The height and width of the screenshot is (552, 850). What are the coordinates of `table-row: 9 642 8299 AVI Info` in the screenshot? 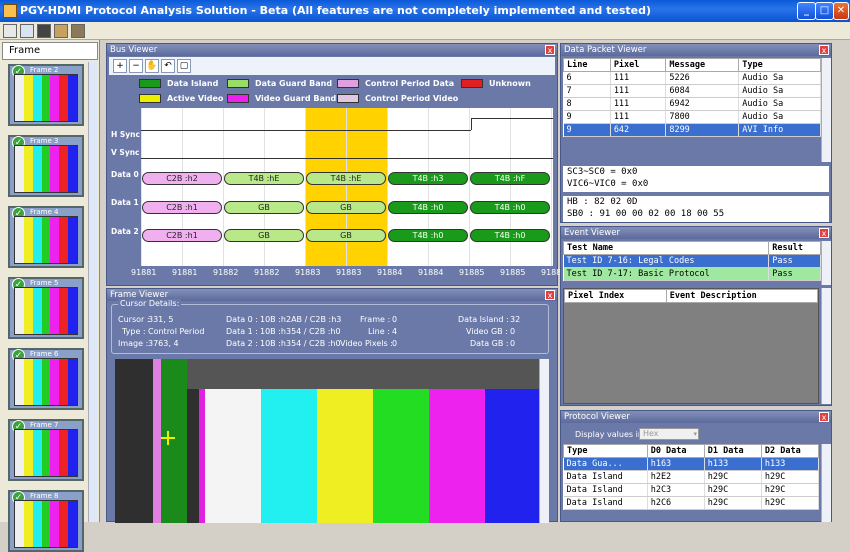 It's located at (692, 130).